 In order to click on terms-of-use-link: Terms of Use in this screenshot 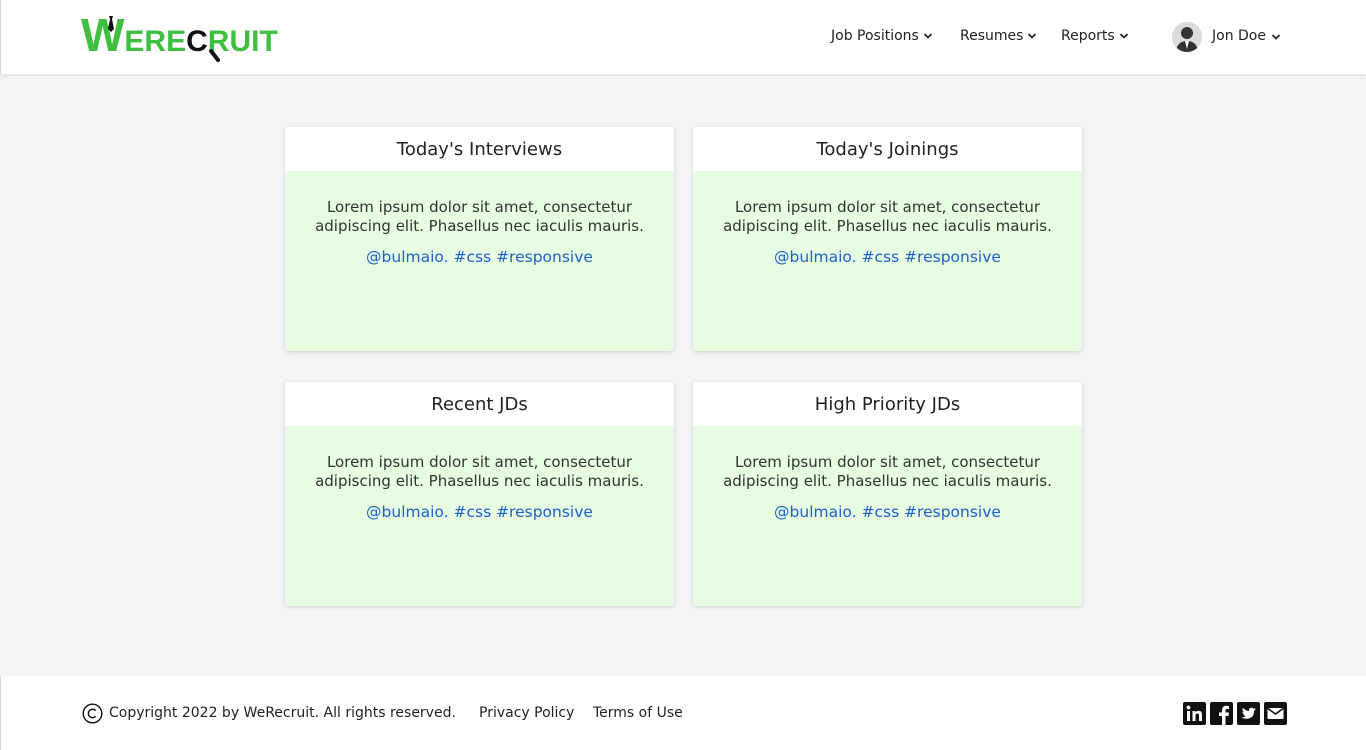, I will do `click(638, 713)`.